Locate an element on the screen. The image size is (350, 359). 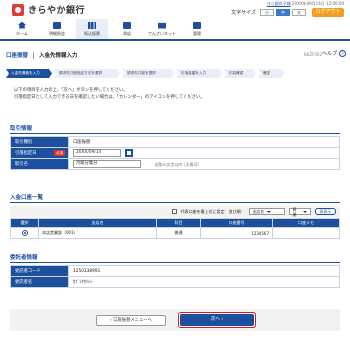
table-row: 委託者名 ｶﾌﾞｼｷｶｲｼｬ is located at coordinates (175, 282).